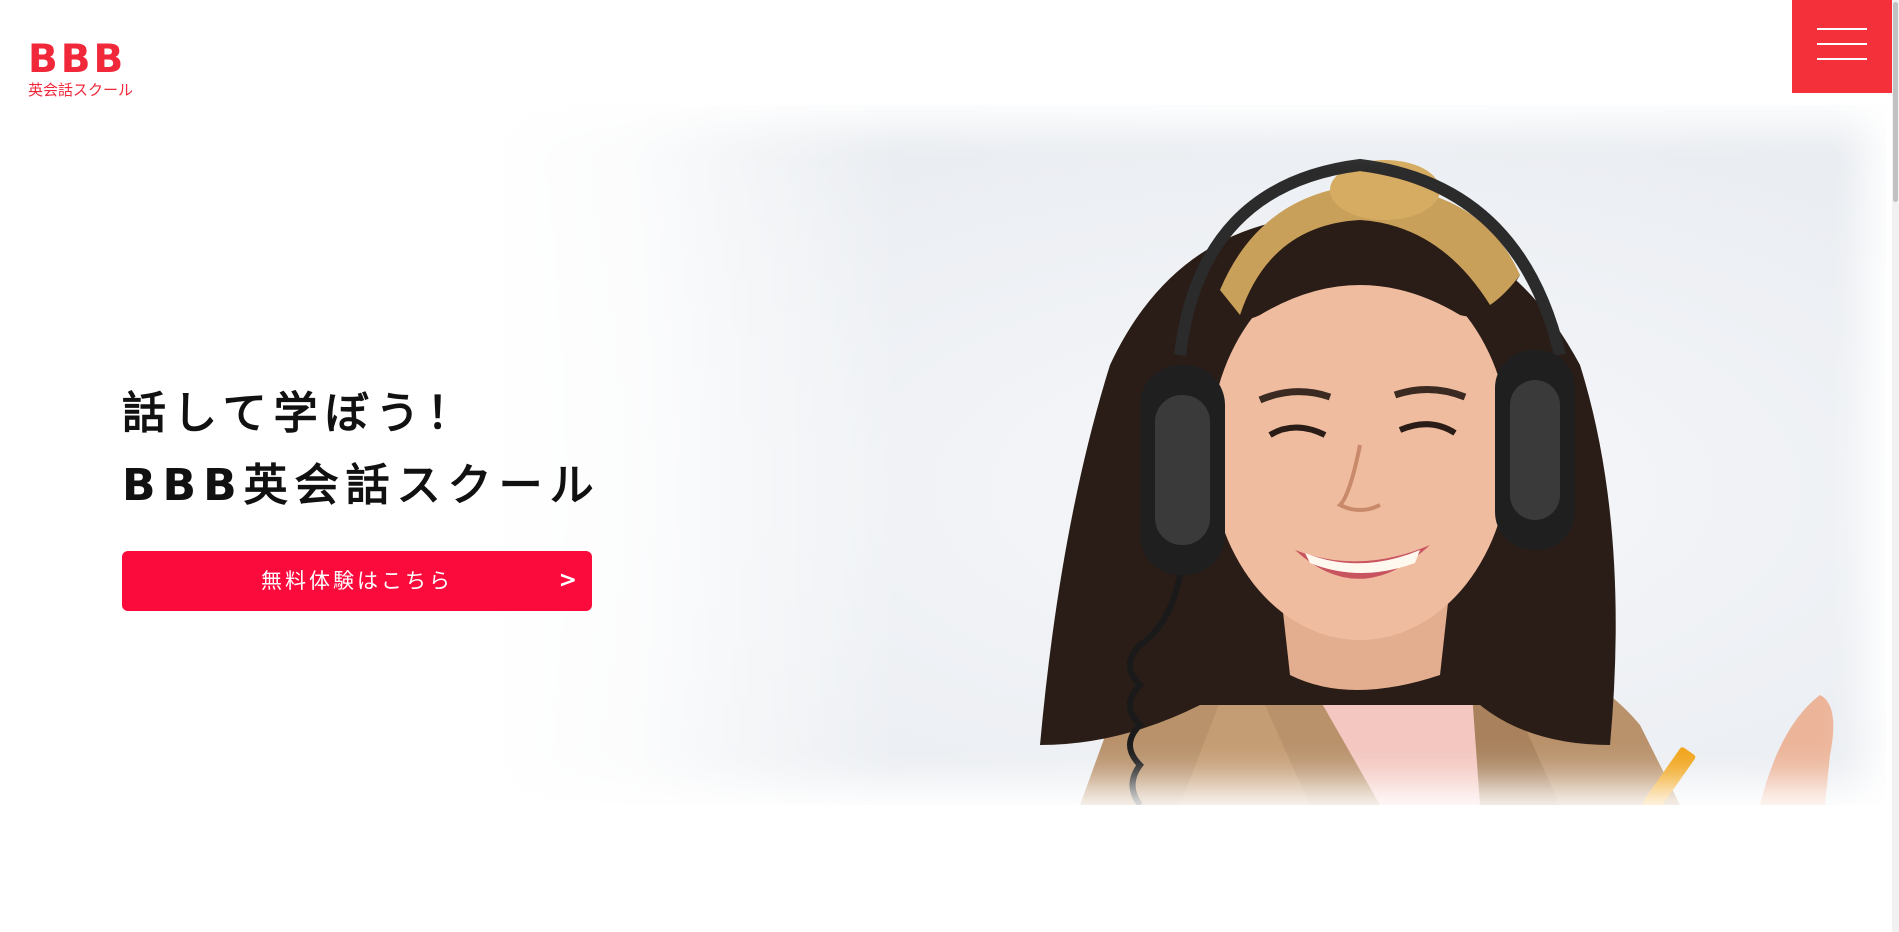 The image size is (1899, 932). What do you see at coordinates (81, 90) in the screenshot?
I see `logo-subtitle: 英会話スクール` at bounding box center [81, 90].